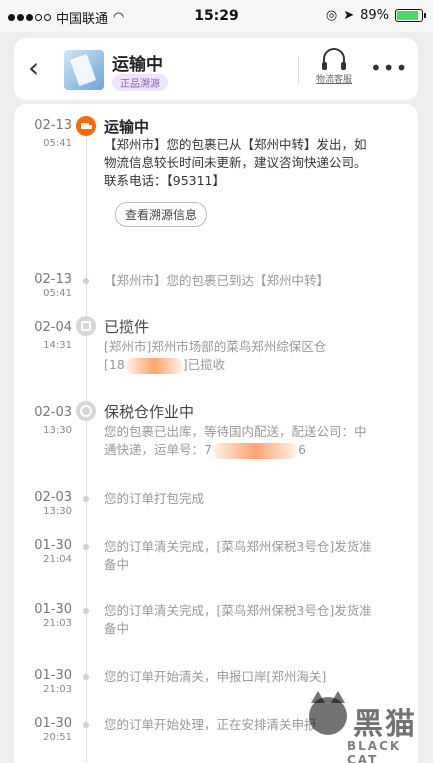 The image size is (433, 763). I want to click on entry-line: 物流信息较长时间未更新，建议咨询快递公司。, so click(235, 162).